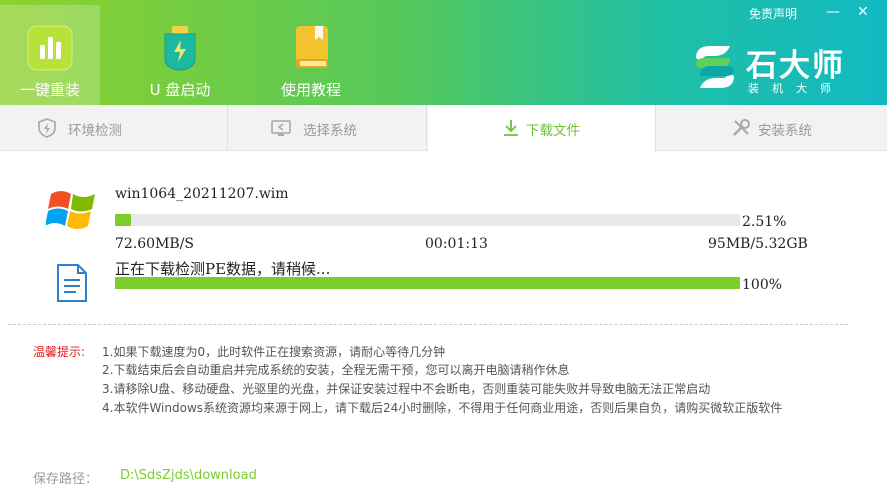  I want to click on tips-label: 温馨提示:, so click(59, 352).